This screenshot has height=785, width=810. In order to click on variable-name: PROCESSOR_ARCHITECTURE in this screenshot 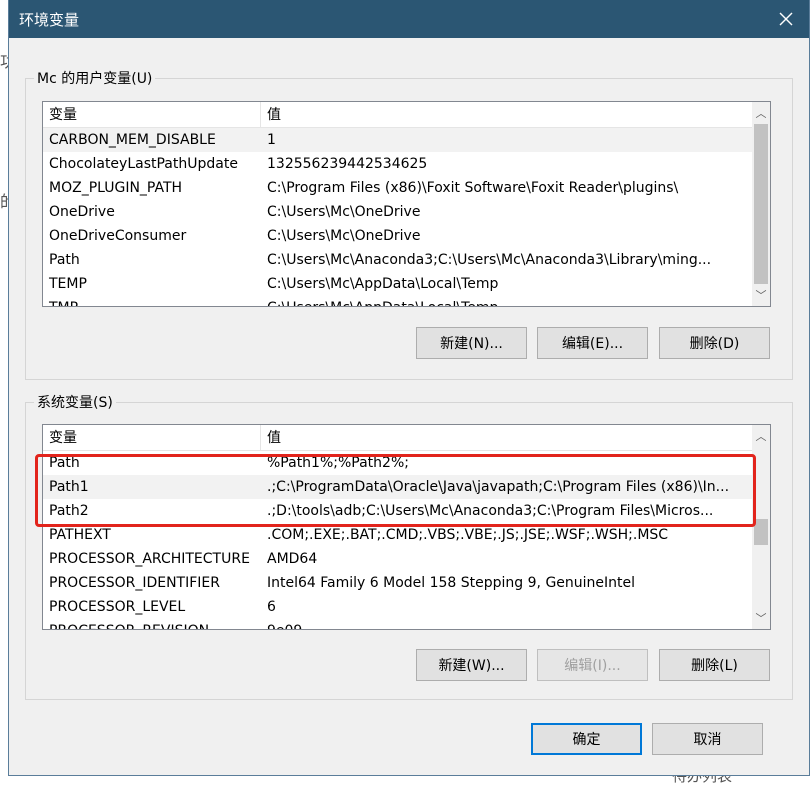, I will do `click(149, 559)`.